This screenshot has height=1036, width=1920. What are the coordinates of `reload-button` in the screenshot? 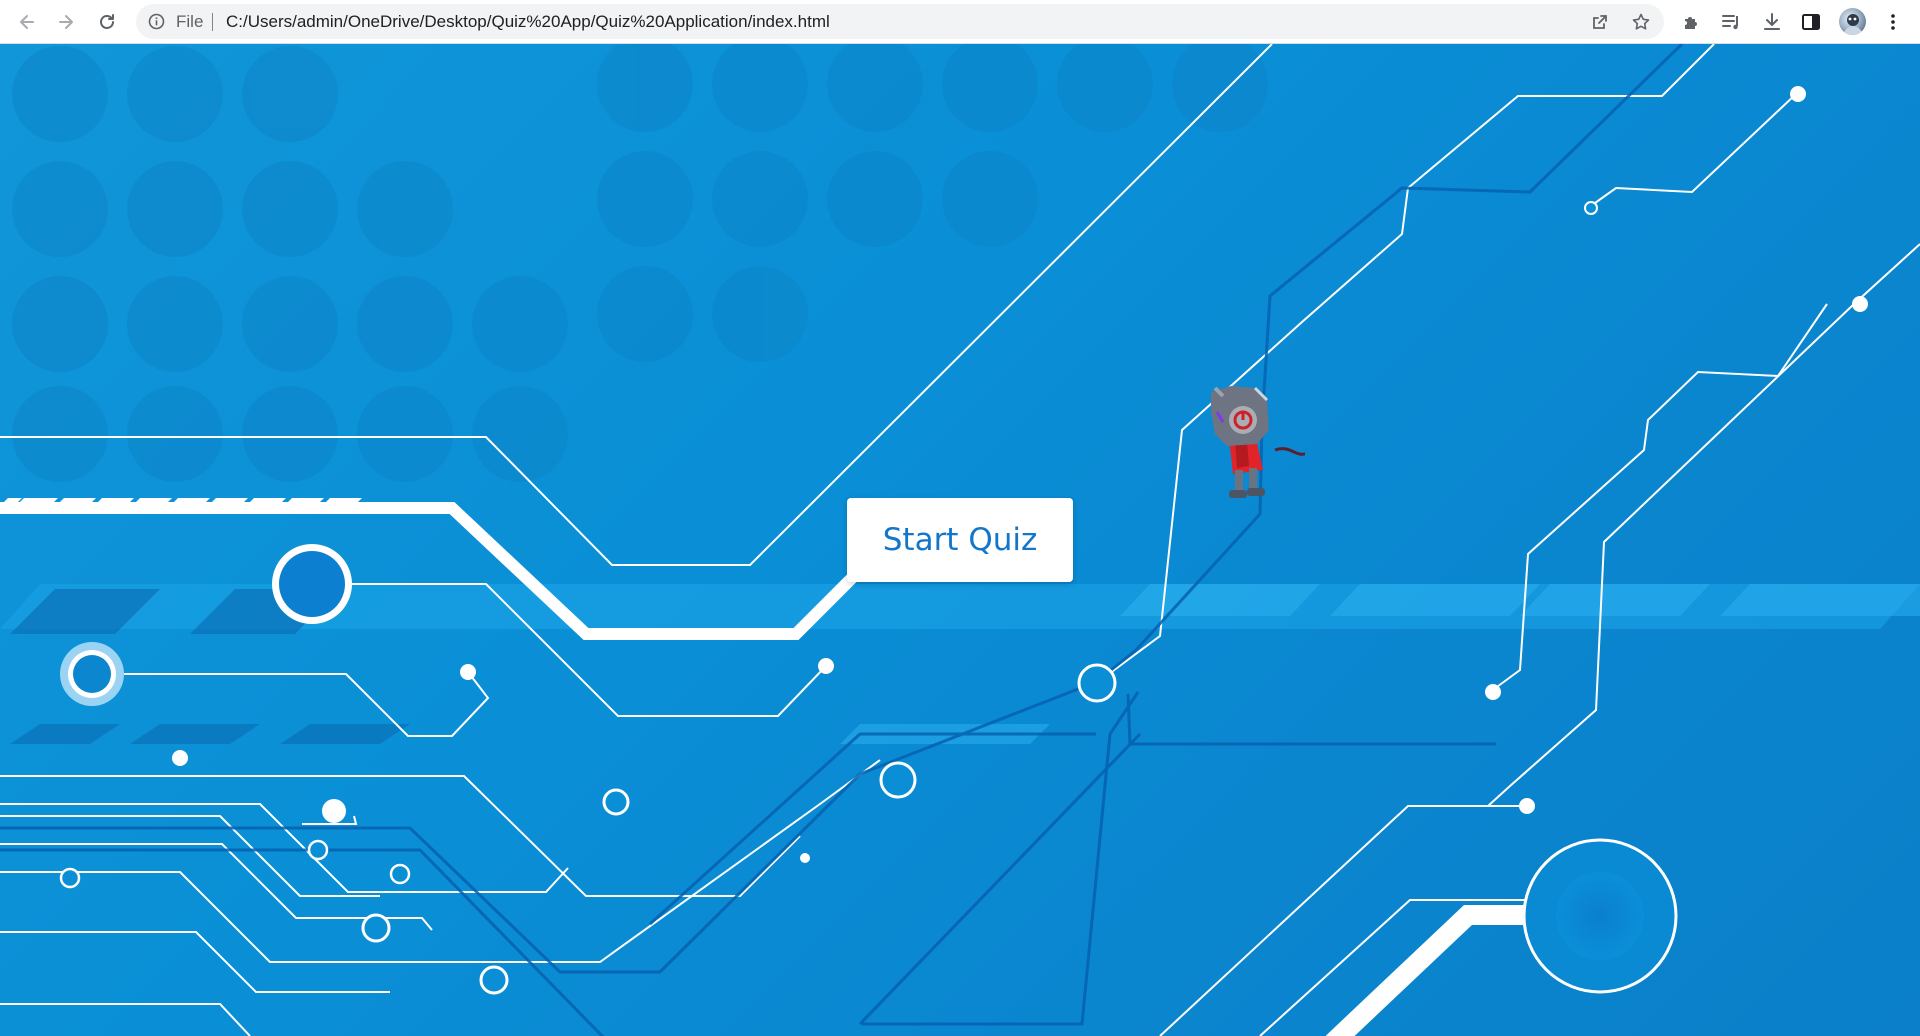 It's located at (107, 22).